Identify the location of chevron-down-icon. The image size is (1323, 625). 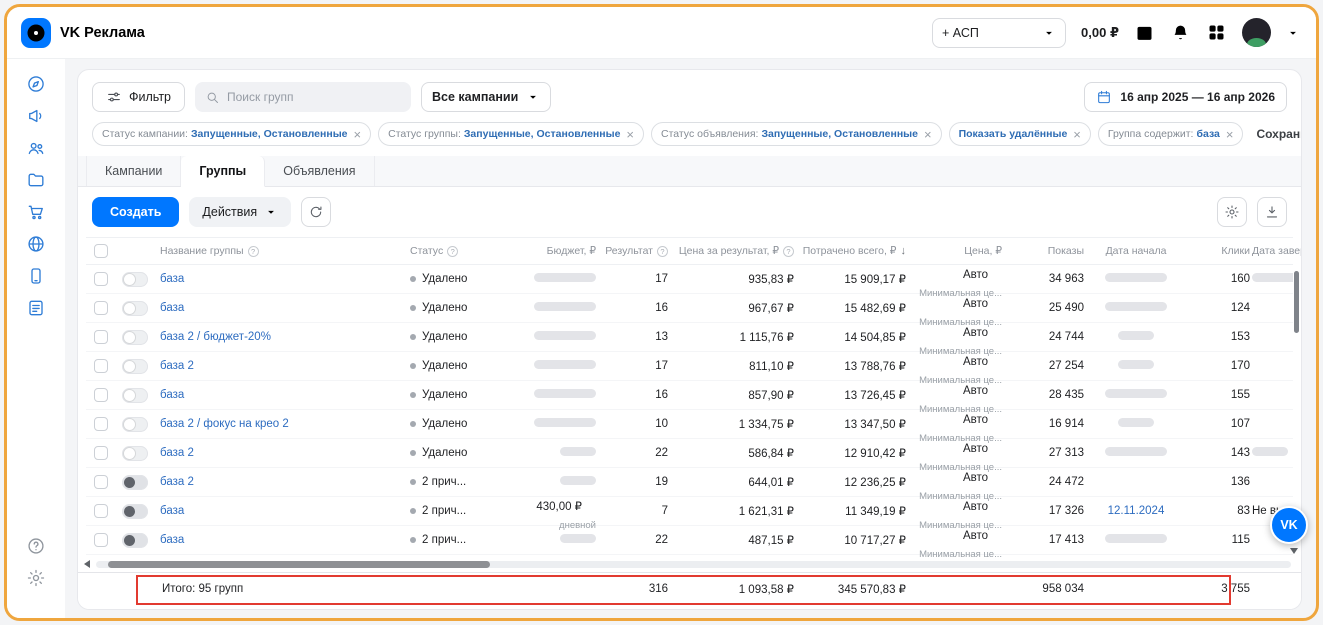
(1293, 33).